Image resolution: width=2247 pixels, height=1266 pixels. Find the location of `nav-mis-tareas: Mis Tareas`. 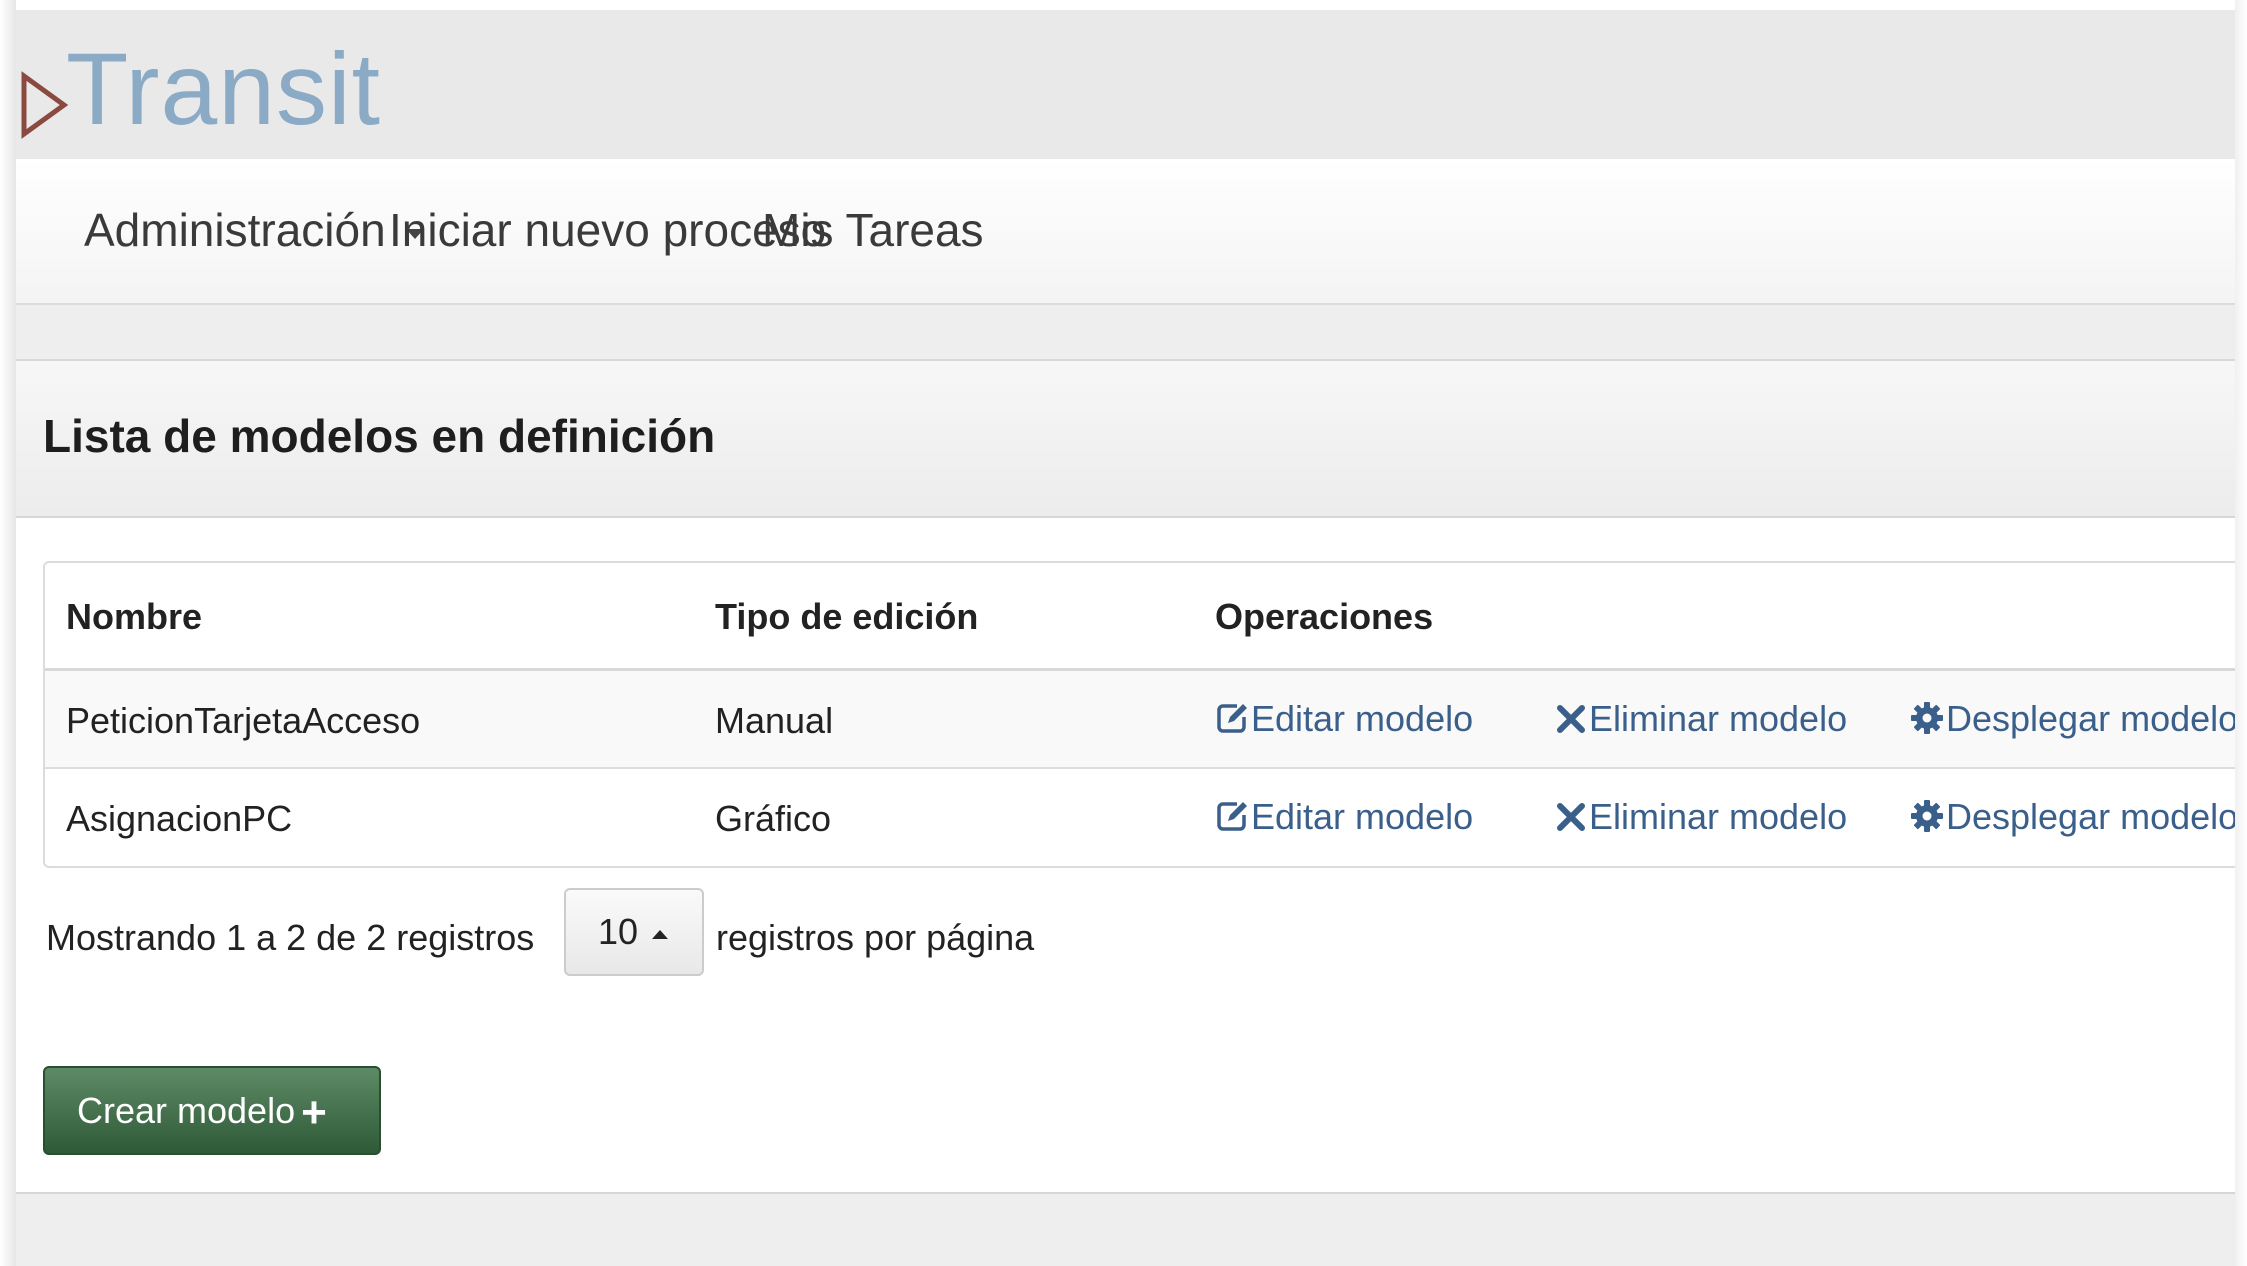

nav-mis-tareas: Mis Tareas is located at coordinates (873, 230).